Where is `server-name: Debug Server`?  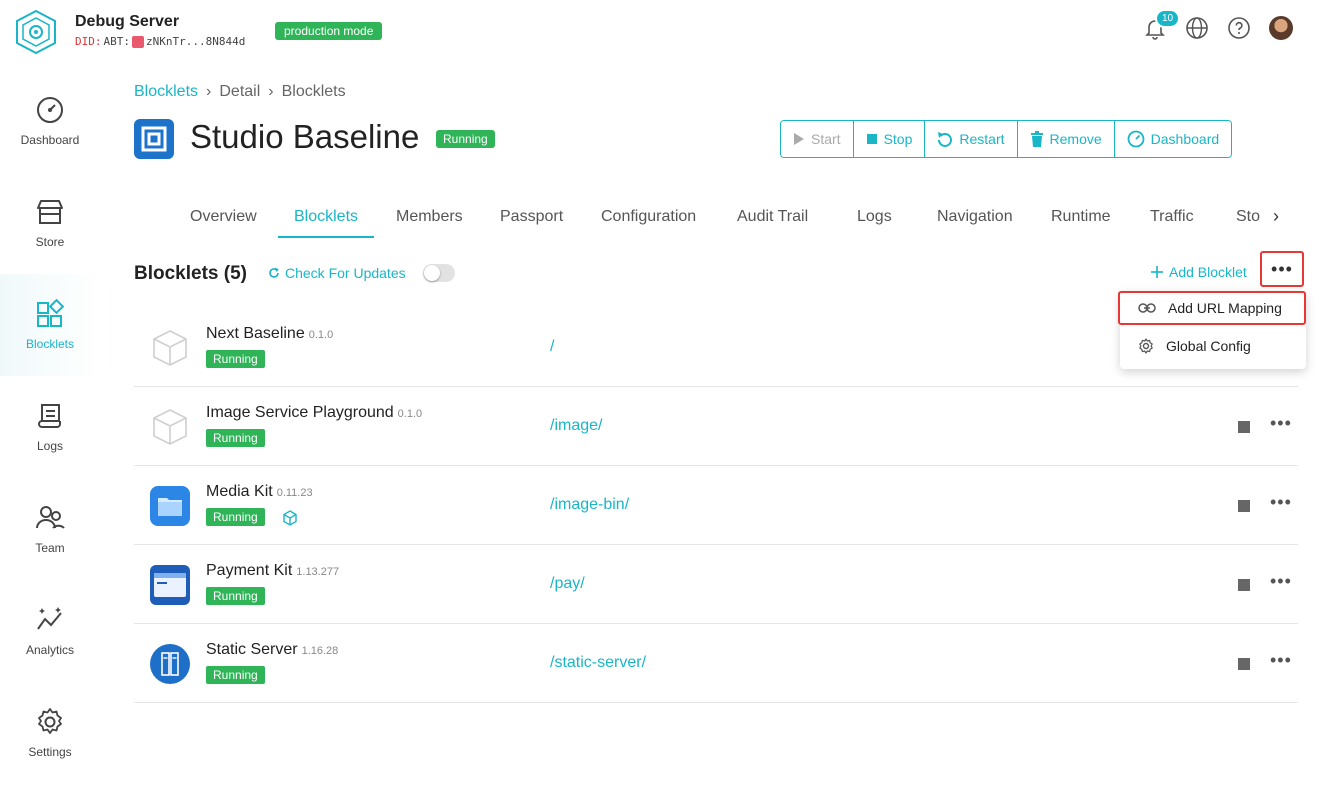 server-name: Debug Server is located at coordinates (127, 21).